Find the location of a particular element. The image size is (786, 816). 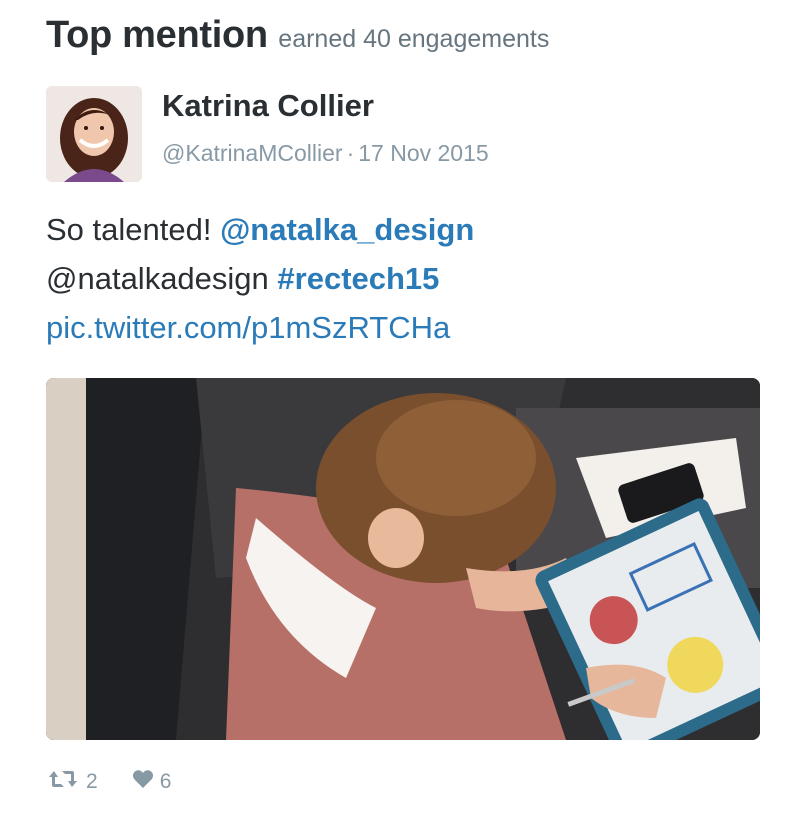

tweet-text-line-3: pic.twitter.com/p1mSzRTCHa is located at coordinates (396, 327).